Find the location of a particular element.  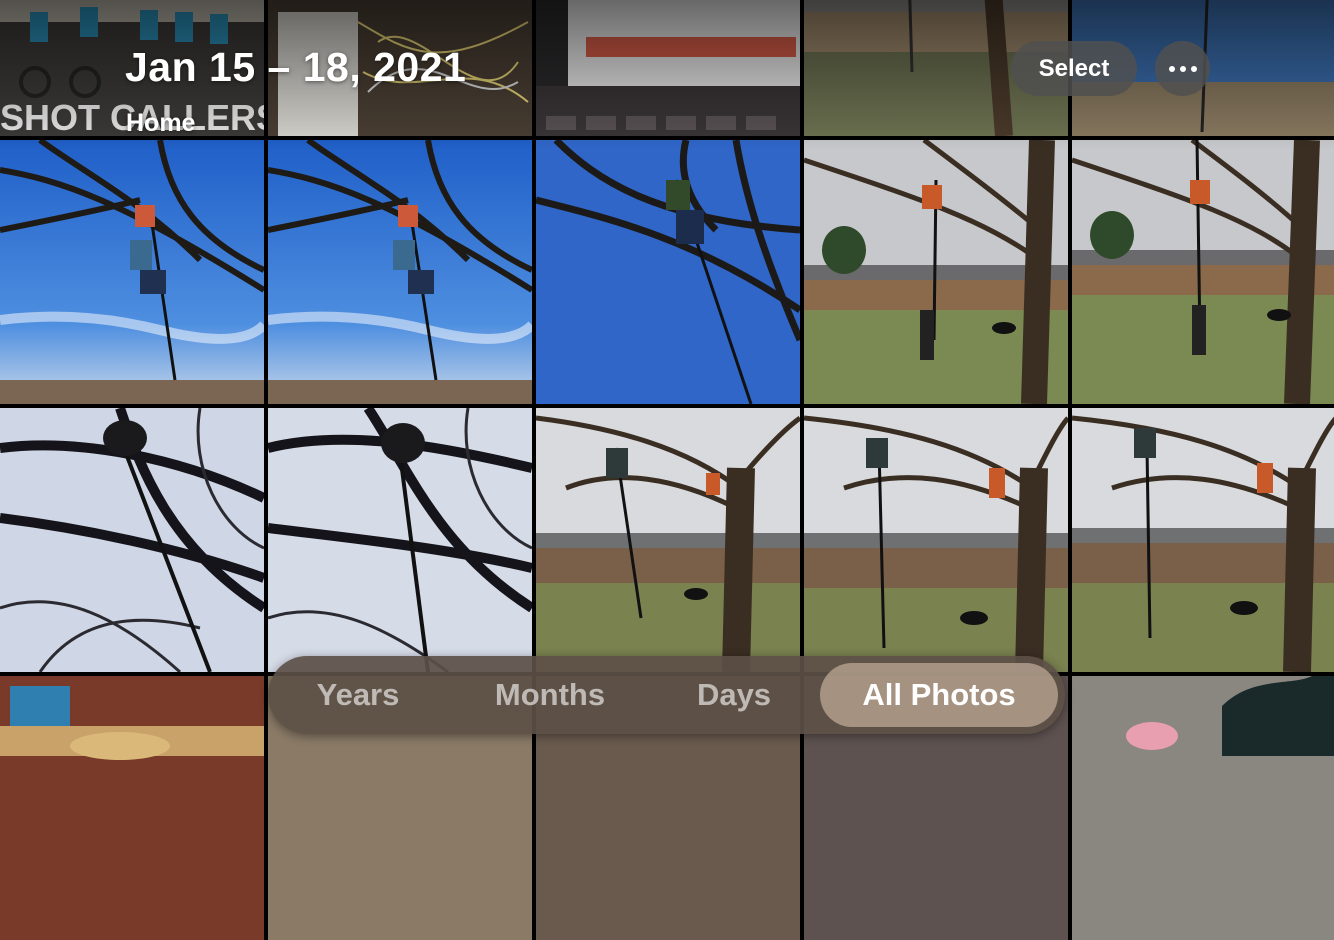

location-label: Home is located at coordinates (161, 123).